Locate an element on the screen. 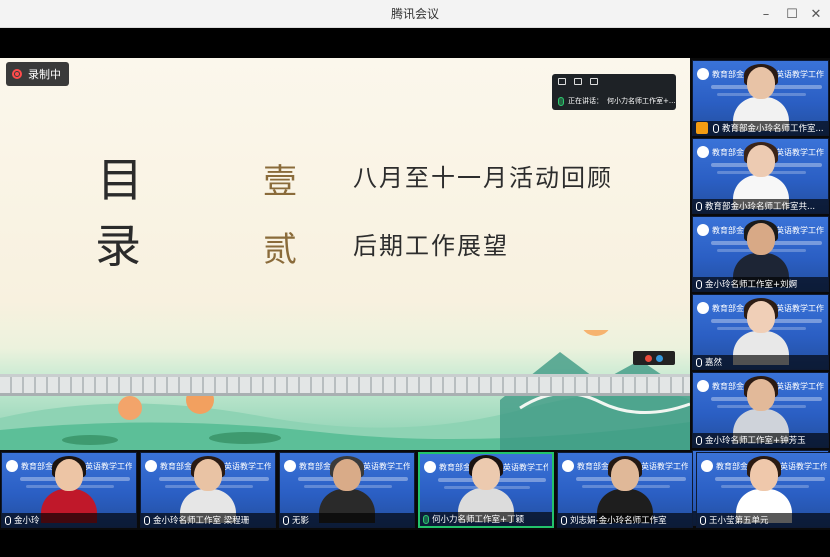 This screenshot has height=557, width=830. recording-indicator: 录制中 is located at coordinates (37, 74).